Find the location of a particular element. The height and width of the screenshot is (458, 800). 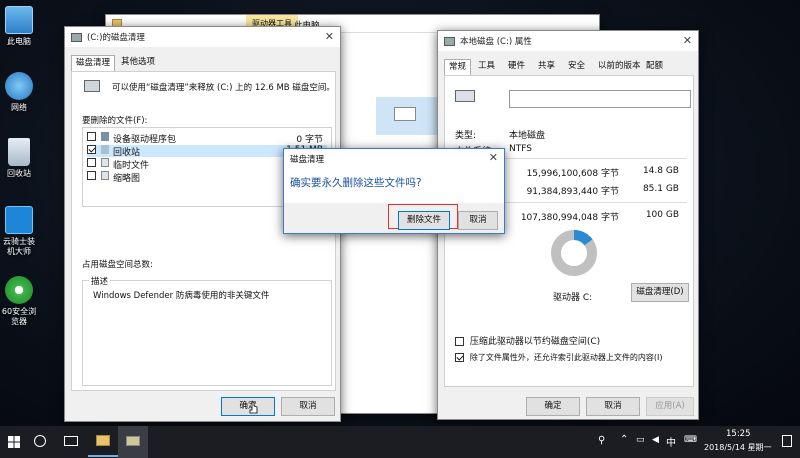

disk-cleanup-titlebar: (C:)的磁盘清理 ✕ is located at coordinates (202, 37).